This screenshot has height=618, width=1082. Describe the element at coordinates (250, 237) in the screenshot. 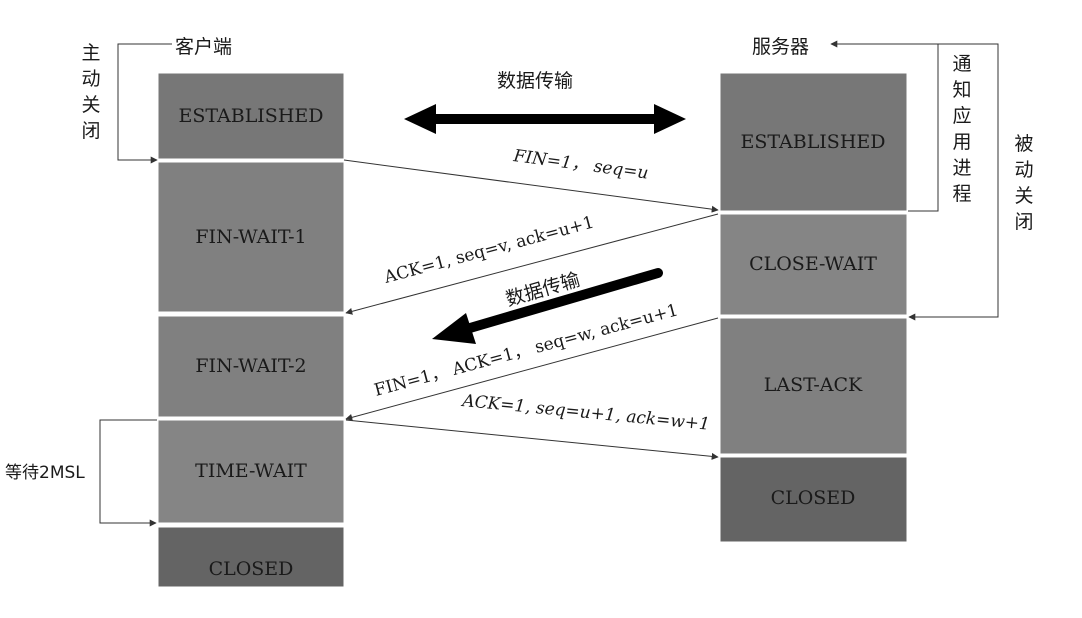

I see `client-state-fin-wait-1: FIN-WAIT-1` at that location.